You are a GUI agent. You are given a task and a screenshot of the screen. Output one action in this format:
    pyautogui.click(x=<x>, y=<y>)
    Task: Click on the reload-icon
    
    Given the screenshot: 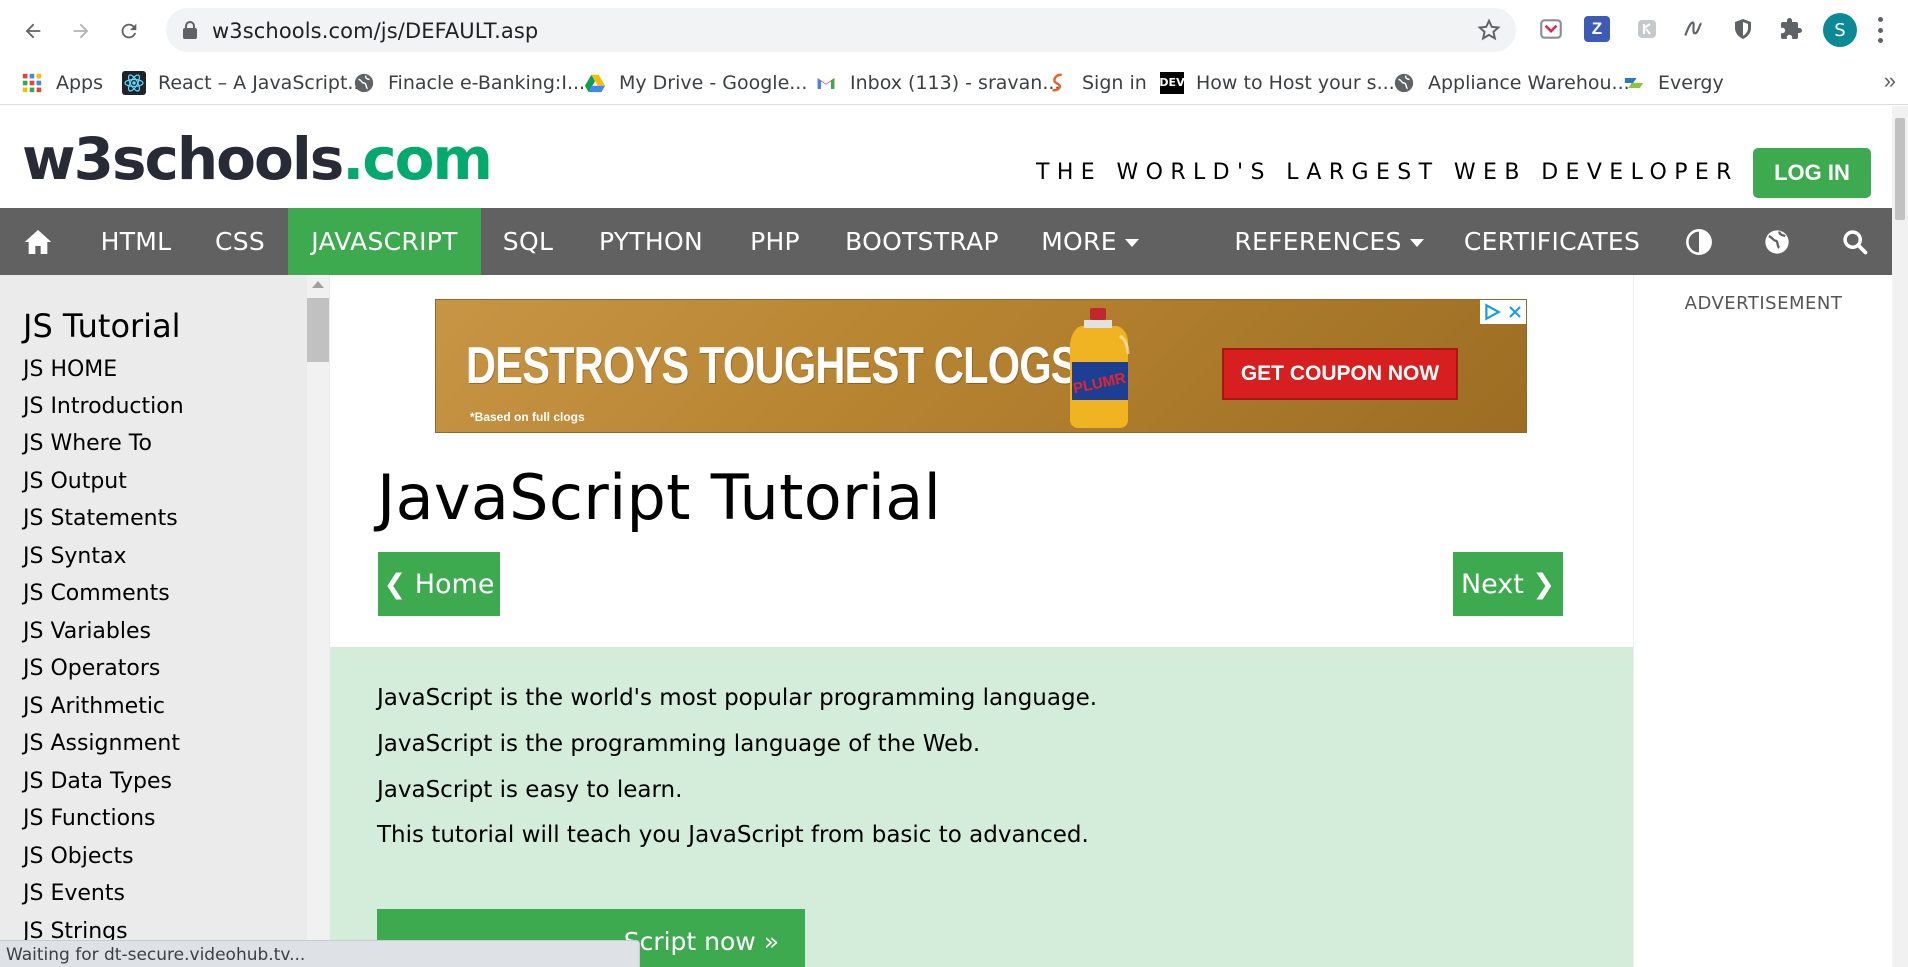 What is the action you would take?
    pyautogui.click(x=129, y=31)
    